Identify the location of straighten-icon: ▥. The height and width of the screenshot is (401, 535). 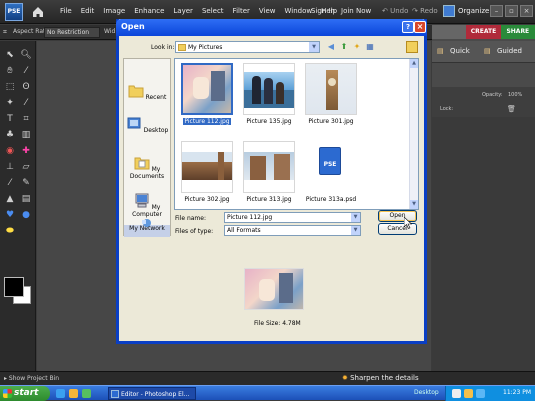
(26, 135).